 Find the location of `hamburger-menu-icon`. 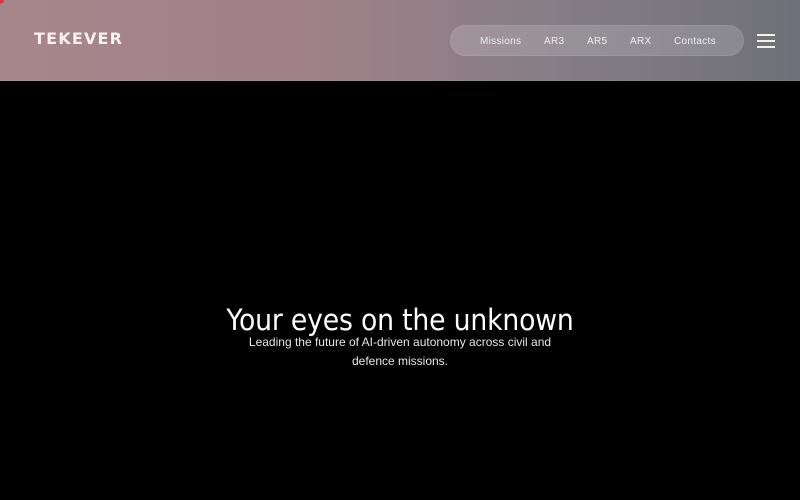

hamburger-menu-icon is located at coordinates (766, 40).